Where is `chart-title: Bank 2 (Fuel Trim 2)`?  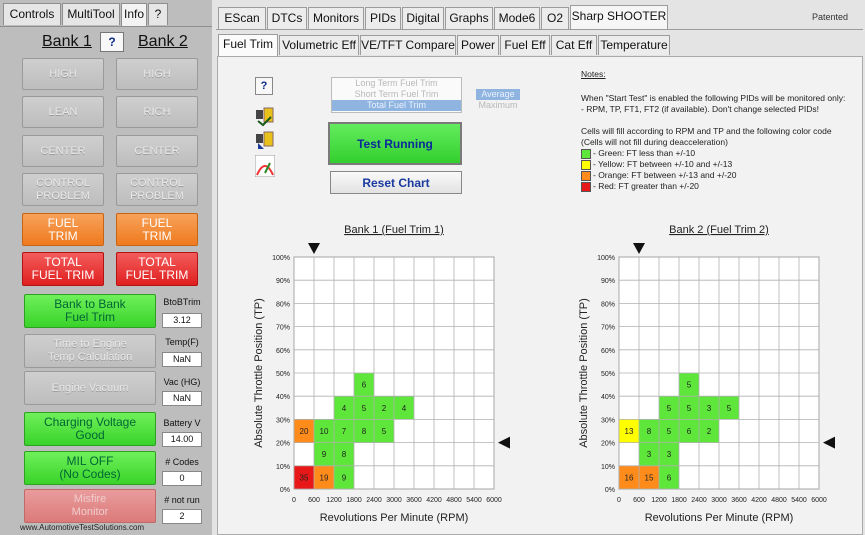
chart-title: Bank 2 (Fuel Trim 2) is located at coordinates (719, 230).